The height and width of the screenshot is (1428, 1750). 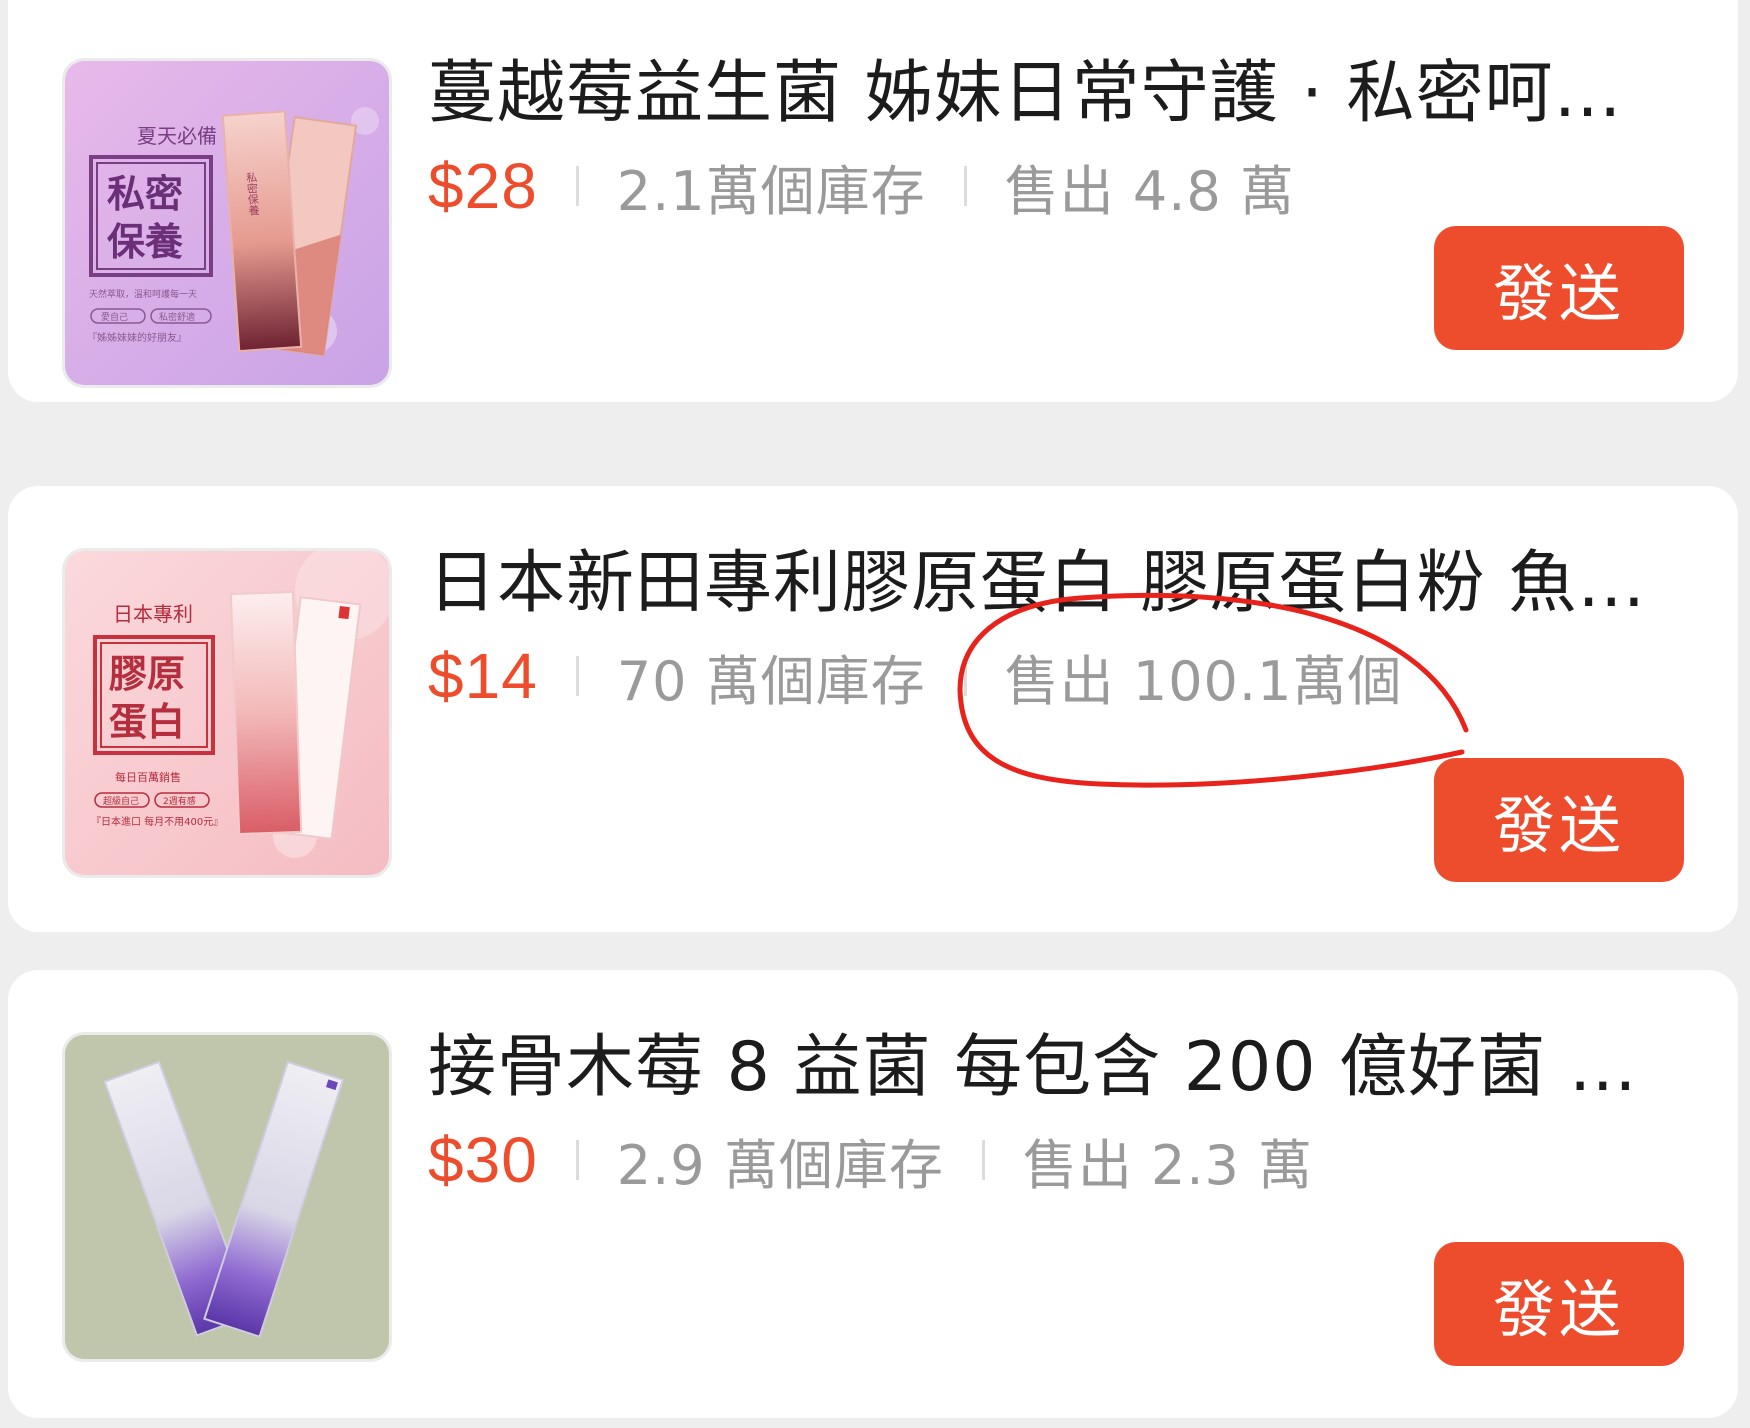 I want to click on product-meta: $14 70 萬個庫存 售出 100.1萬個, so click(x=915, y=676).